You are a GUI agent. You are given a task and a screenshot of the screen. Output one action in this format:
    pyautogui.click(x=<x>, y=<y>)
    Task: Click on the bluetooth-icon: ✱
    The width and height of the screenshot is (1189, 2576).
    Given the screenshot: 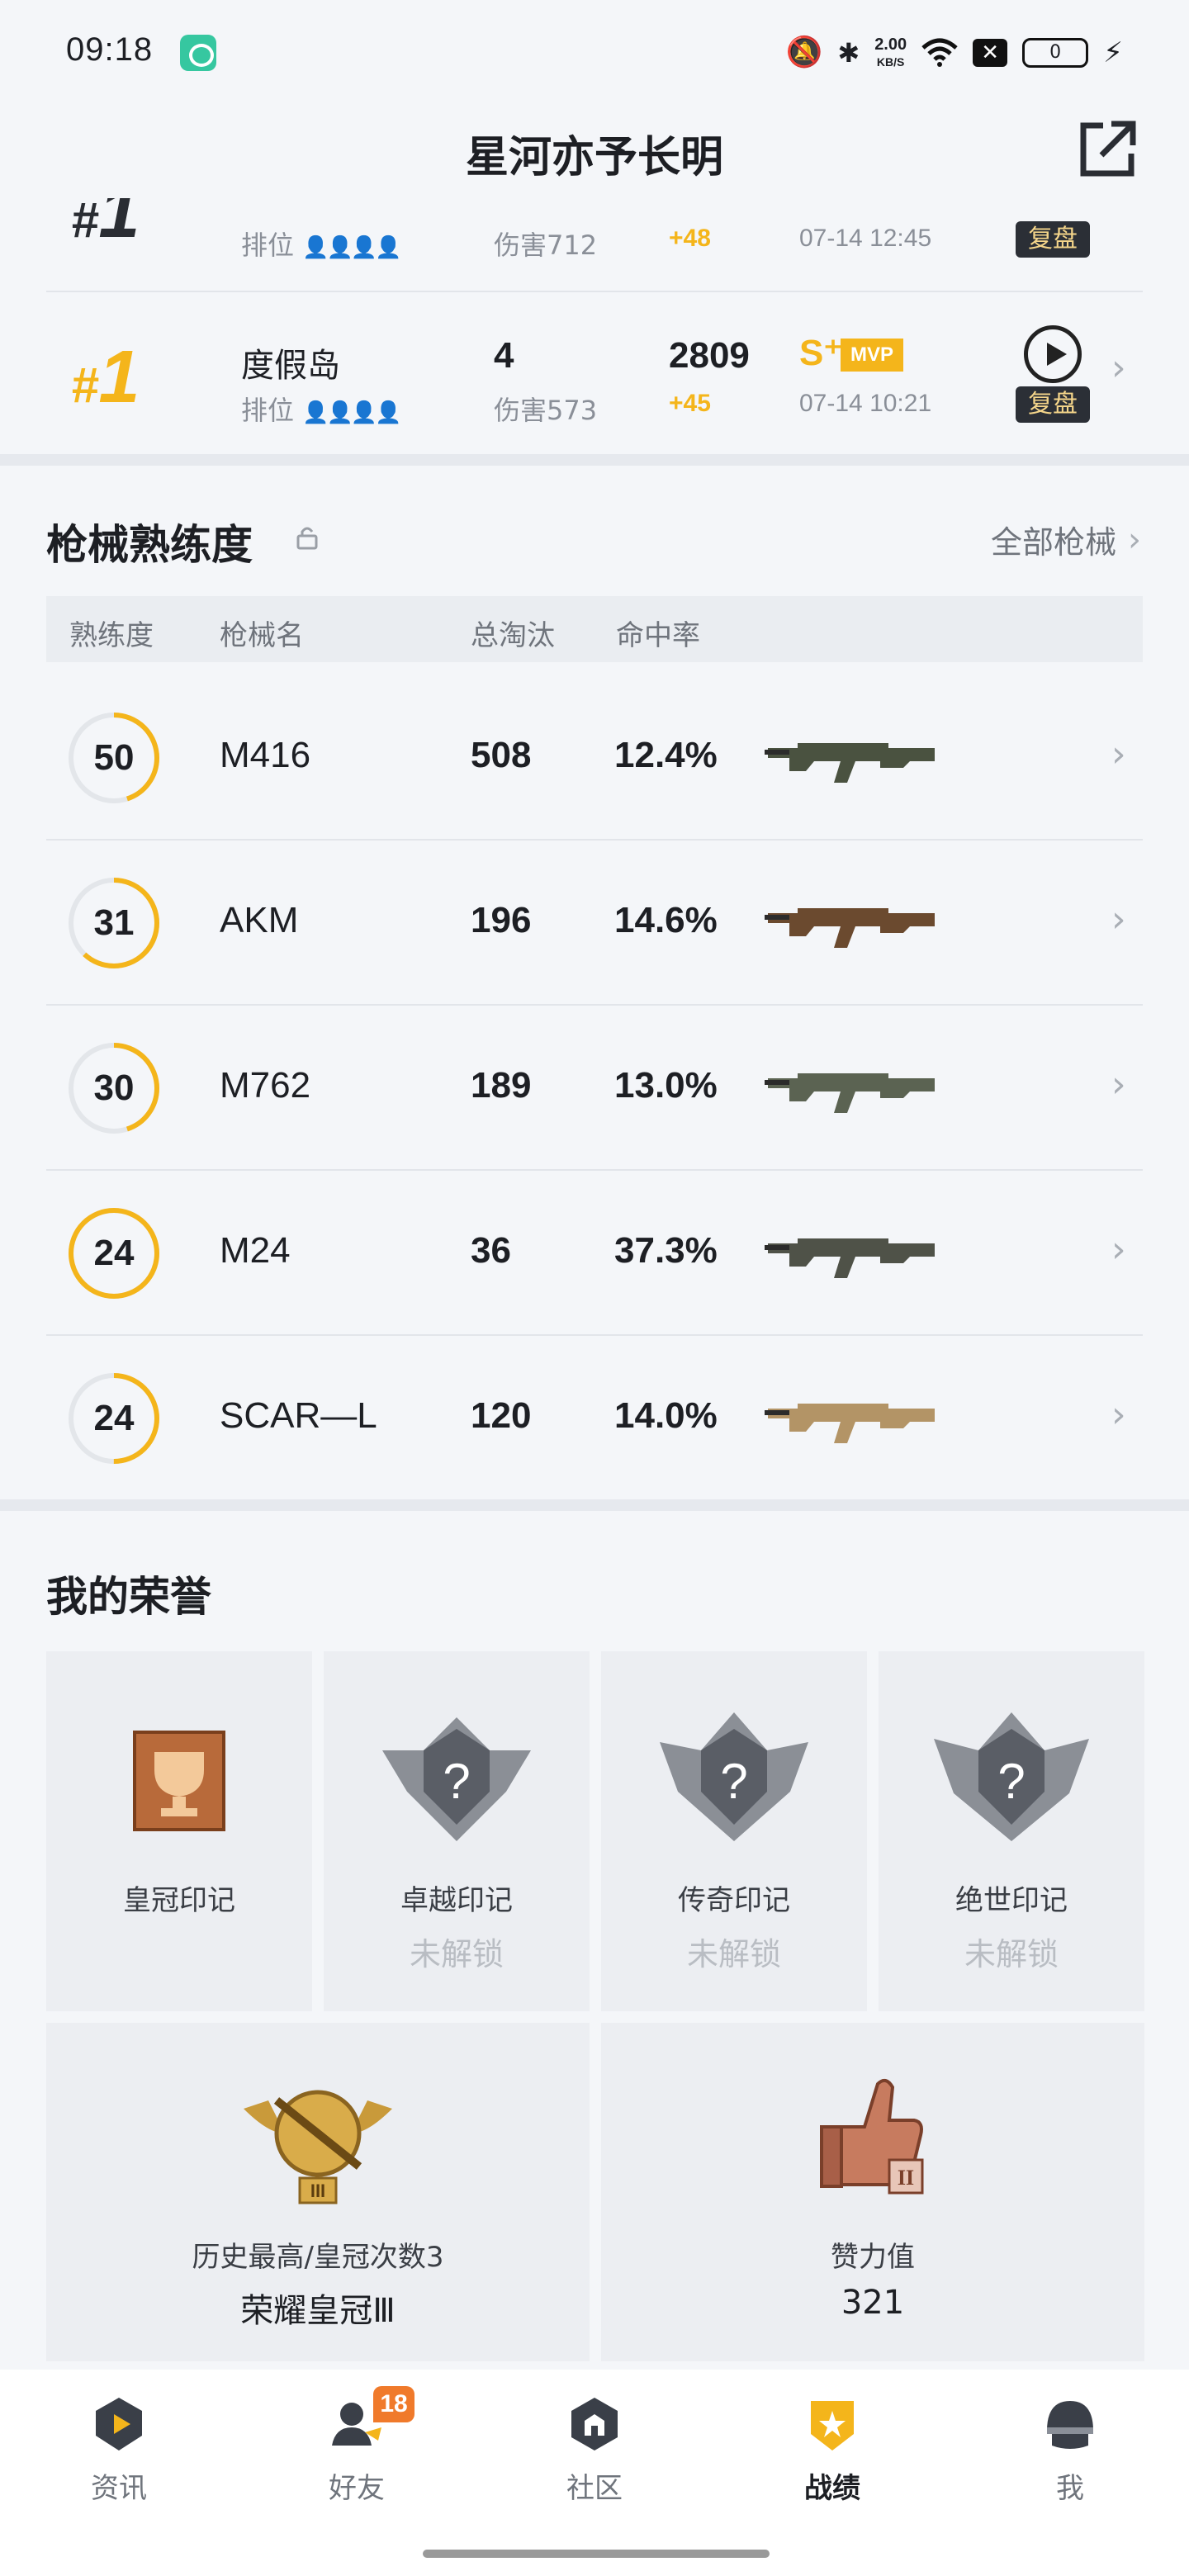 What is the action you would take?
    pyautogui.click(x=848, y=53)
    